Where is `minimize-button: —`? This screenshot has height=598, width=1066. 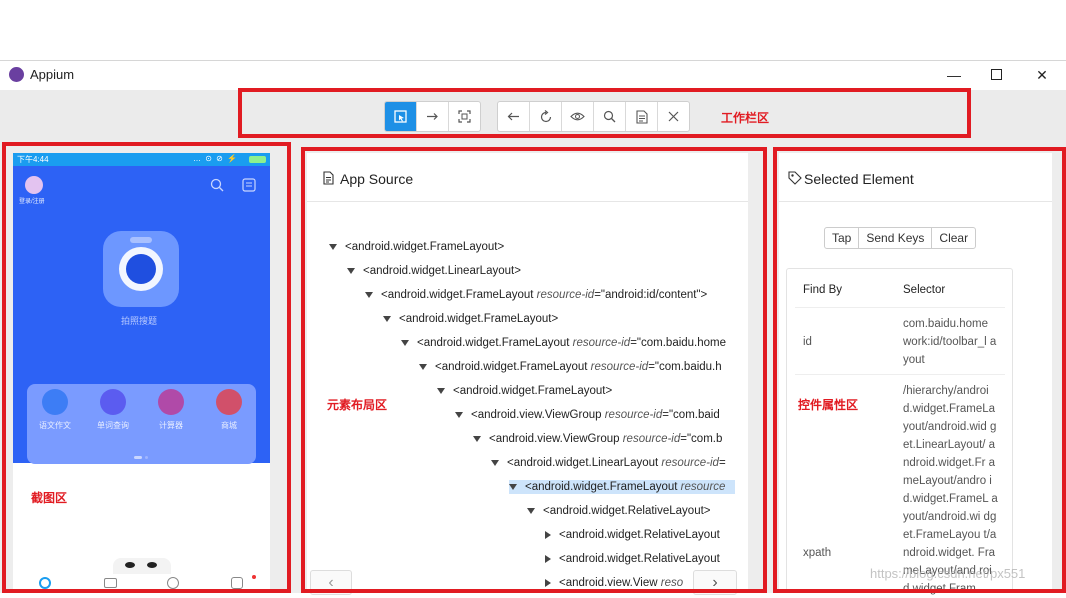 minimize-button: — is located at coordinates (954, 75).